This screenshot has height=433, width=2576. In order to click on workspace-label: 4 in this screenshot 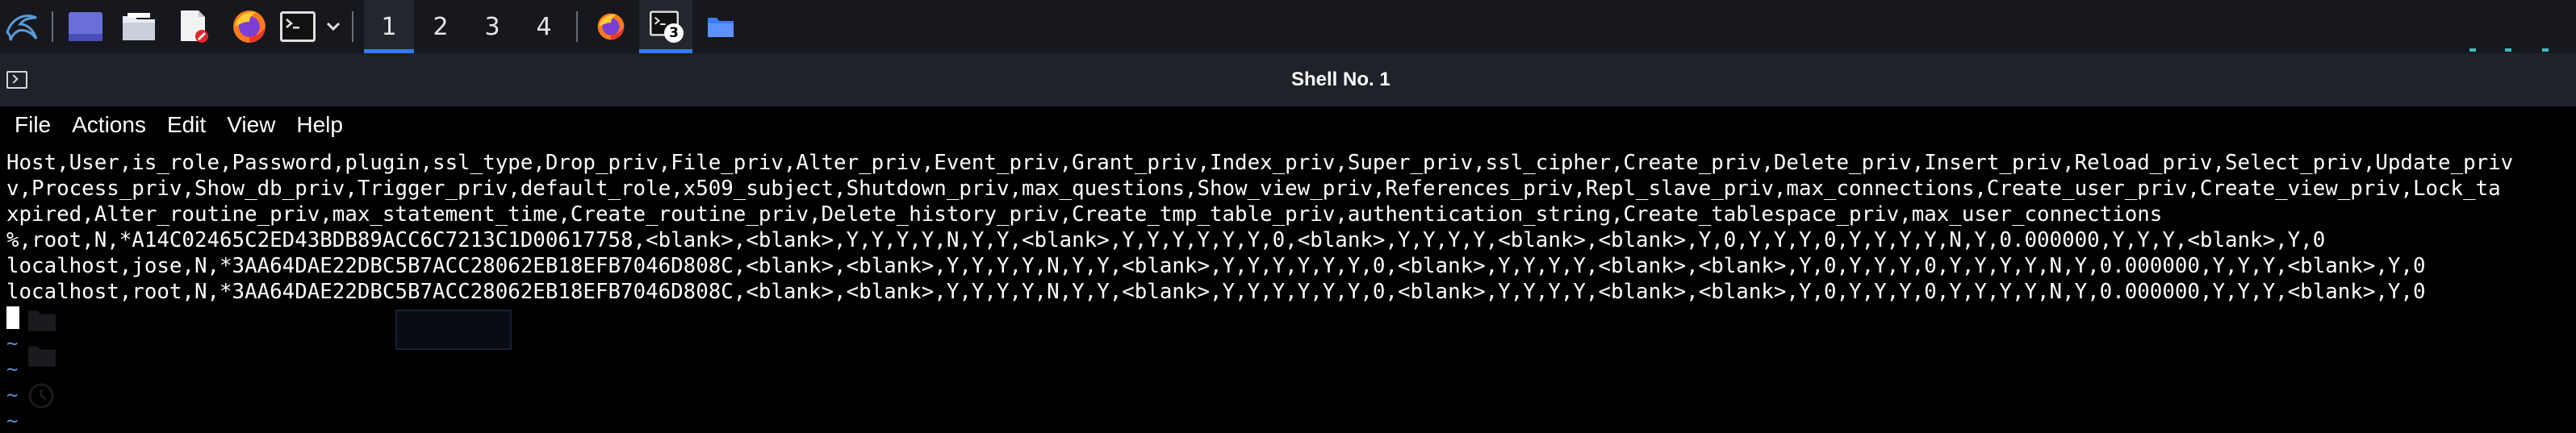, I will do `click(544, 26)`.